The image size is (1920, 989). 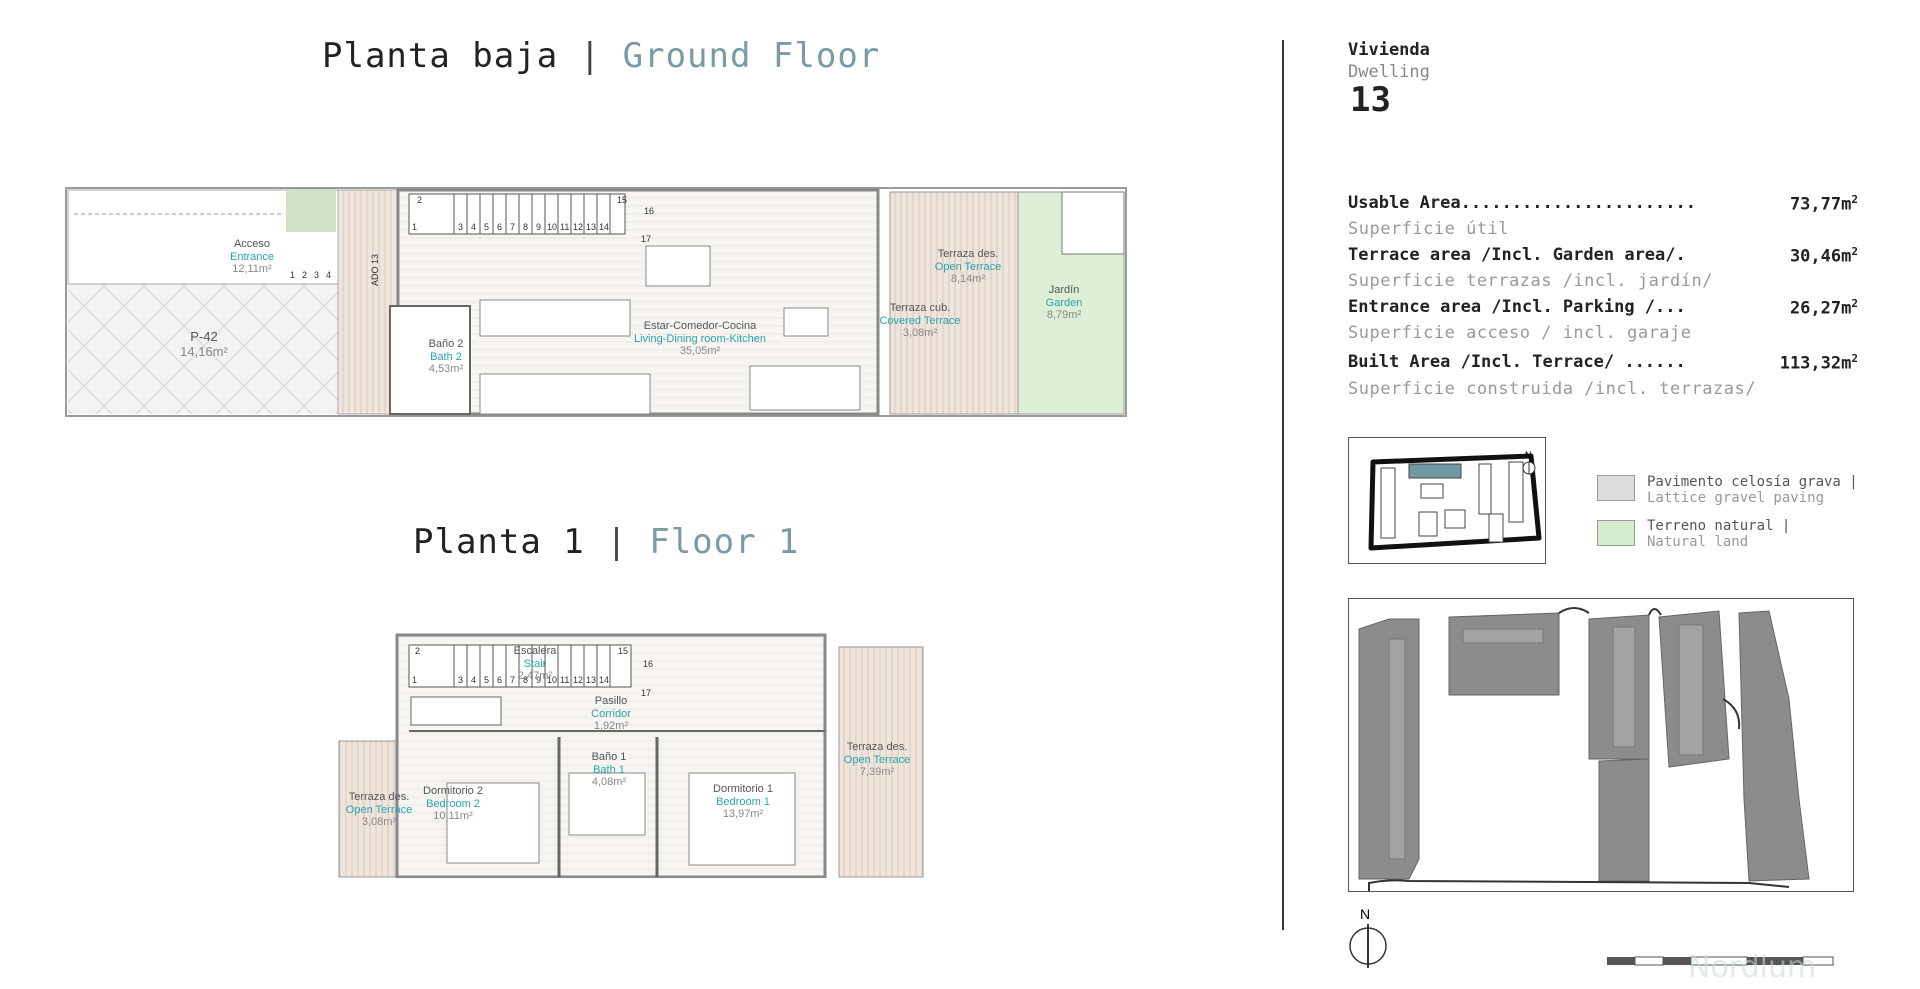 I want to click on ado-label: ADO 13, so click(x=375, y=270).